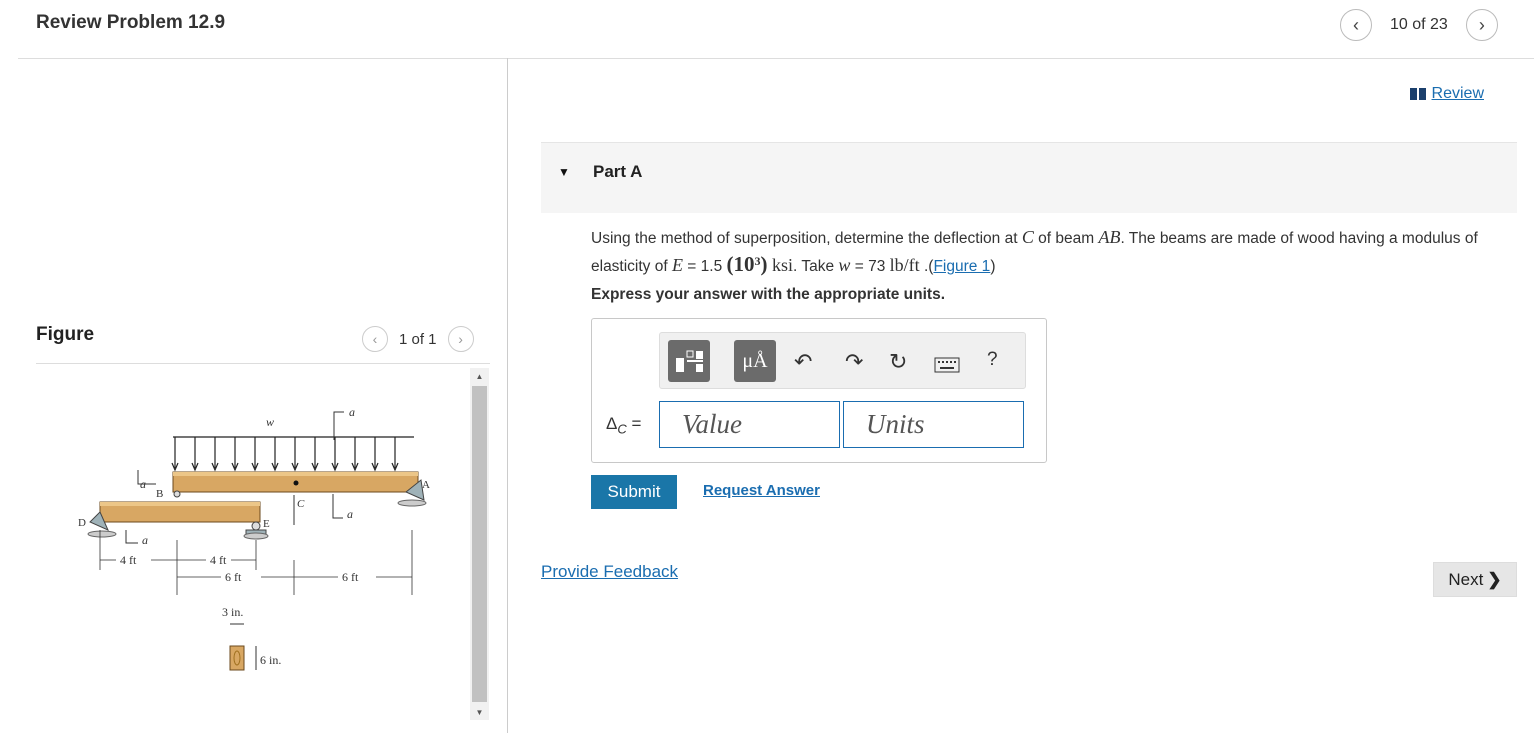 Image resolution: width=1534 pixels, height=733 pixels. What do you see at coordinates (159, 494) in the screenshot?
I see `label-b: B` at bounding box center [159, 494].